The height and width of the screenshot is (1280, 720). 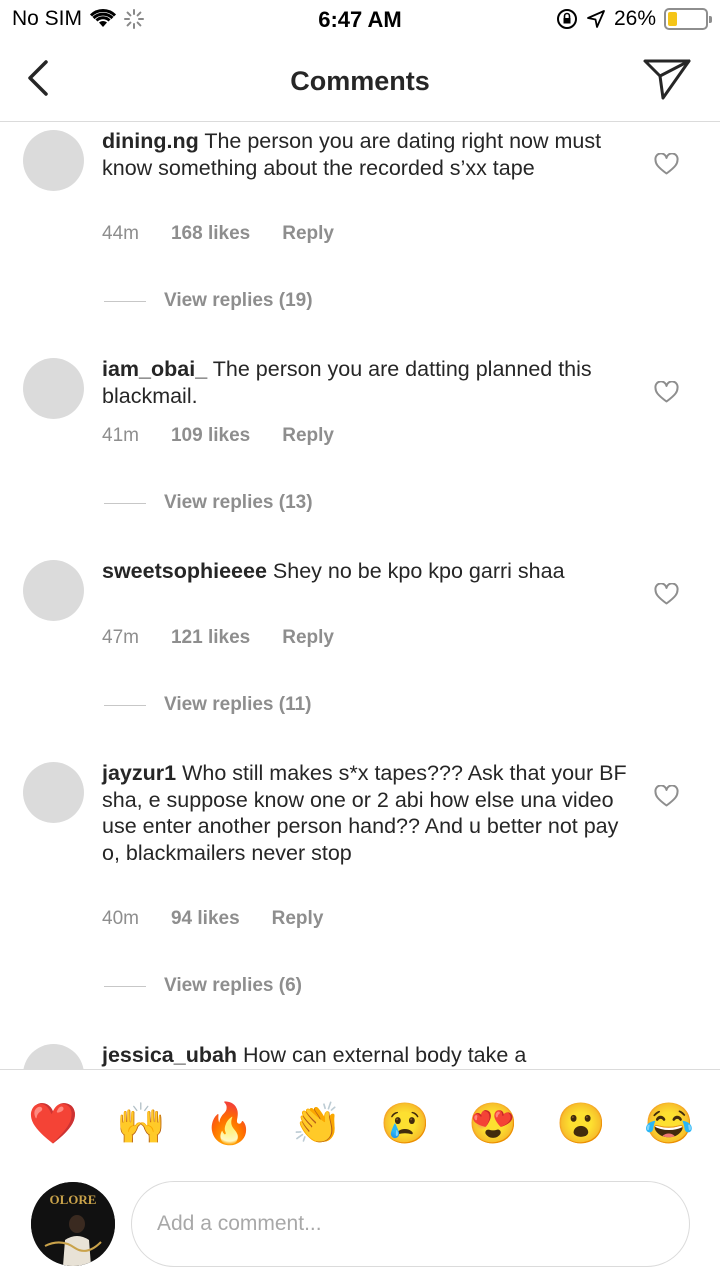 What do you see at coordinates (669, 1124) in the screenshot?
I see `laughing-emoji-button: 😂` at bounding box center [669, 1124].